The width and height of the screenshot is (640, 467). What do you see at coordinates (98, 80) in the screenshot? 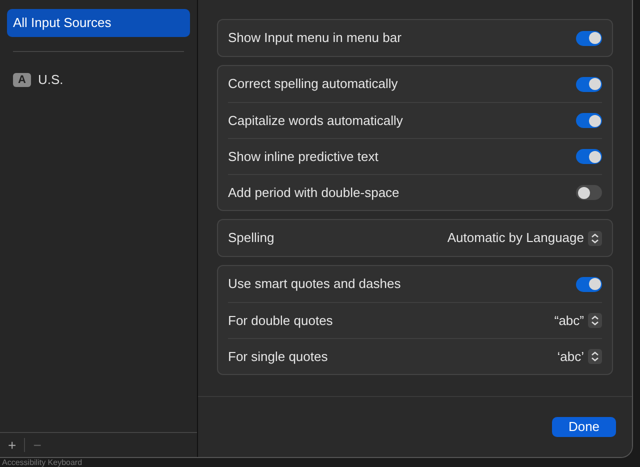
I see `sidebar-item: A U.S.` at bounding box center [98, 80].